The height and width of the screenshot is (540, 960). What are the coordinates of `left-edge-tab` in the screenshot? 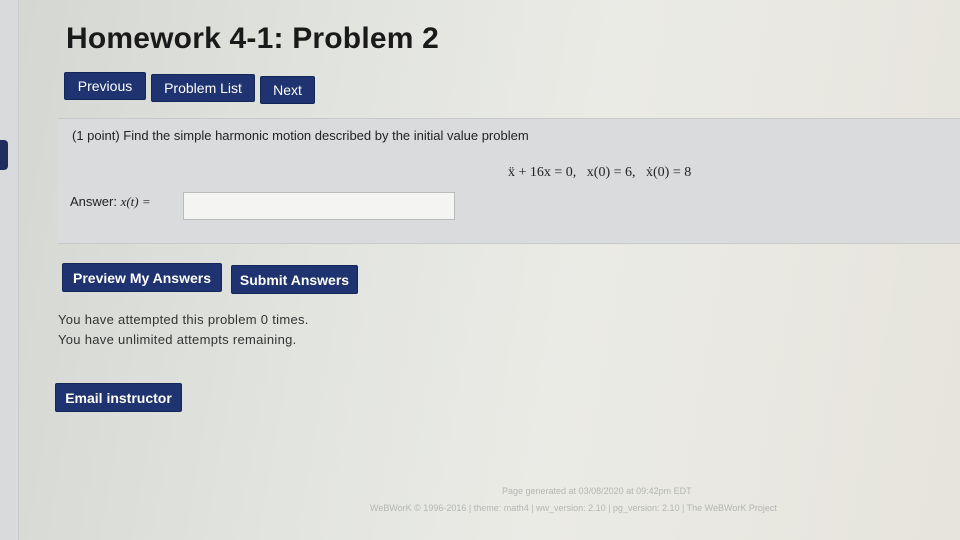 It's located at (4, 155).